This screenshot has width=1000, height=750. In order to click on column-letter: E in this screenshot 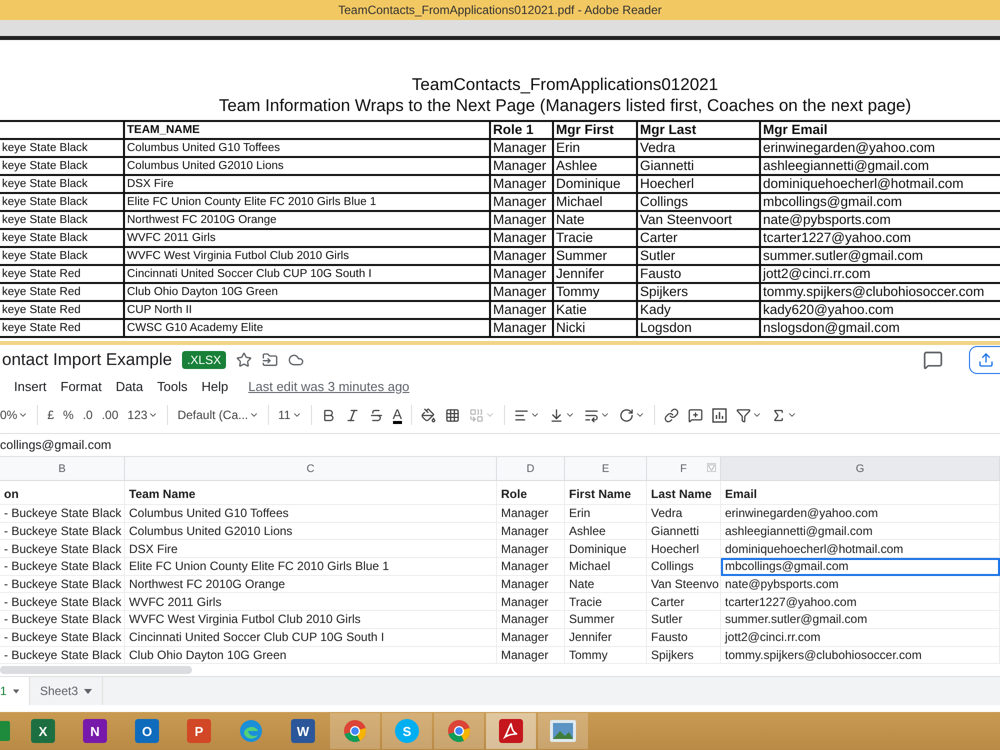, I will do `click(606, 469)`.